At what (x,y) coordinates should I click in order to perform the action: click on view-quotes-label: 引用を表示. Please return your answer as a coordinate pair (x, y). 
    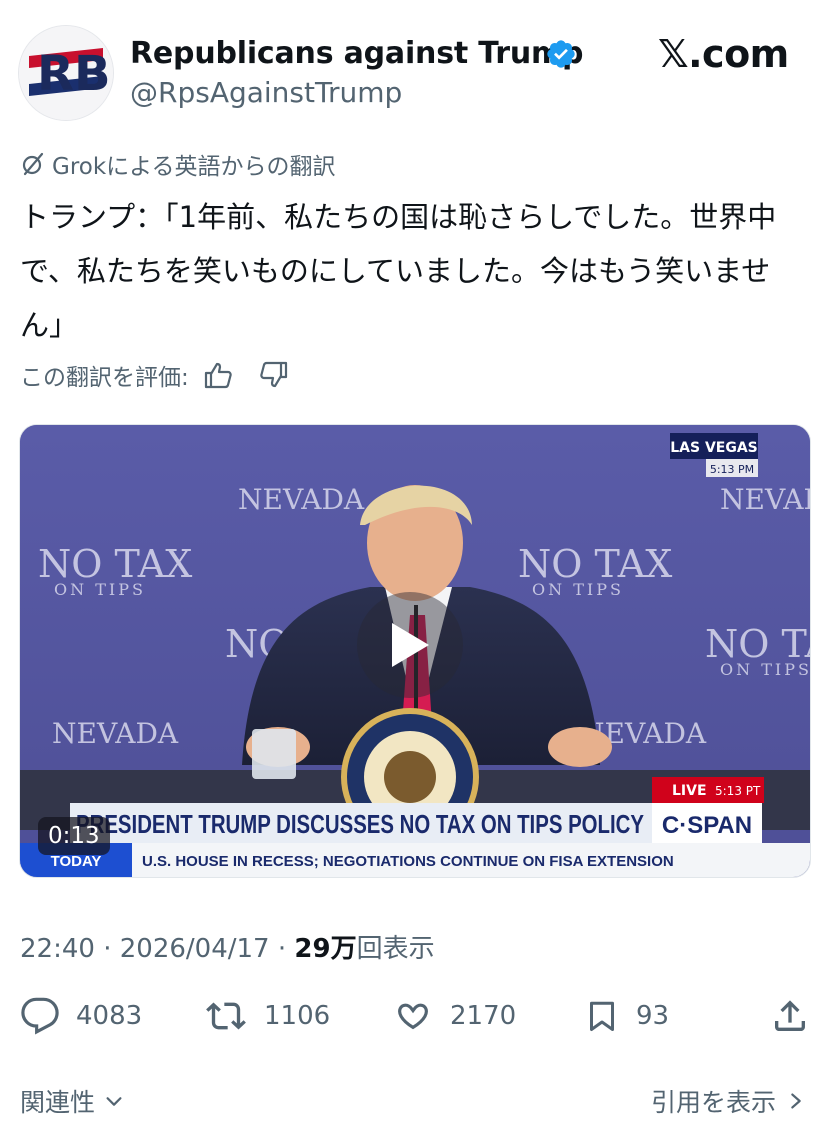
    Looking at the image, I should click on (713, 1102).